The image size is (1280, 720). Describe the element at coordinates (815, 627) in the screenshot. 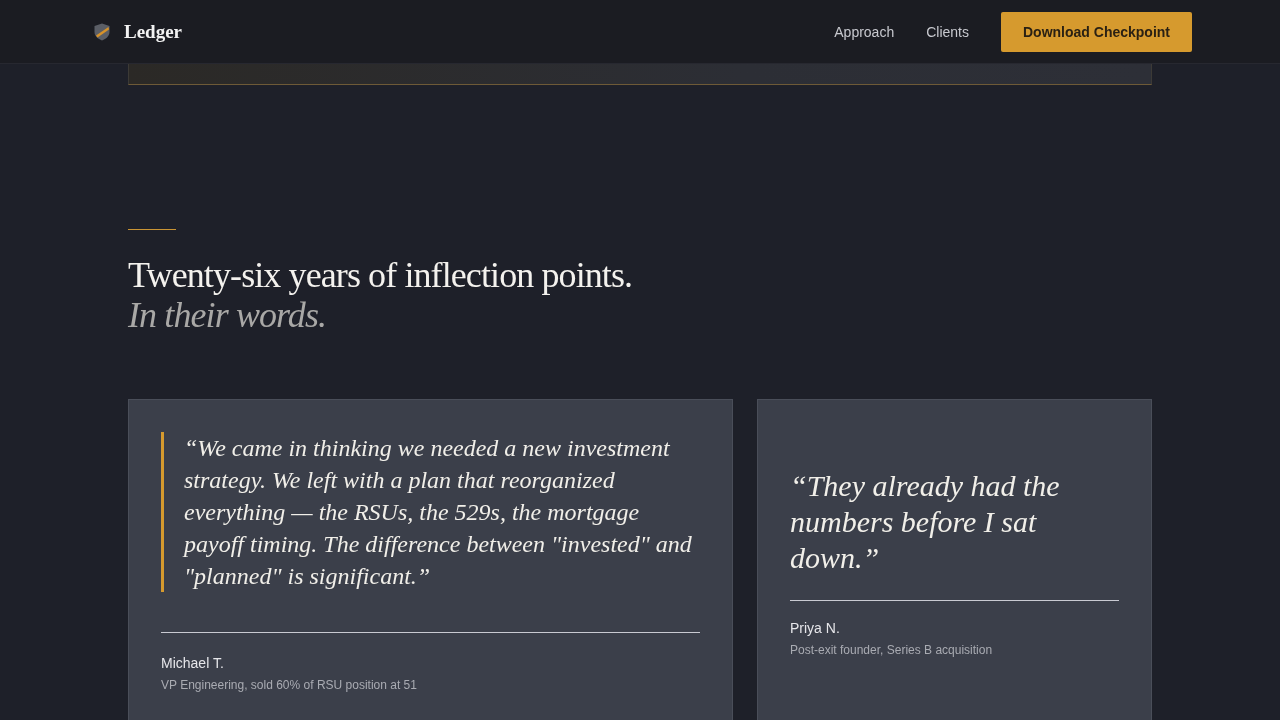

I see `author-name: Priya N.` at that location.